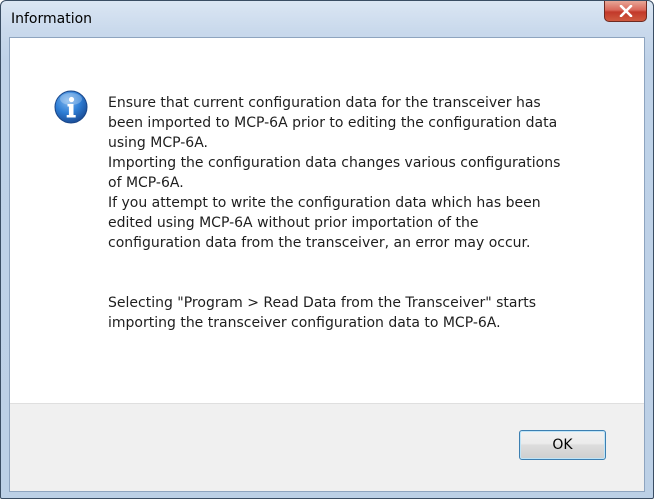  I want to click on ok-button: OK, so click(562, 445).